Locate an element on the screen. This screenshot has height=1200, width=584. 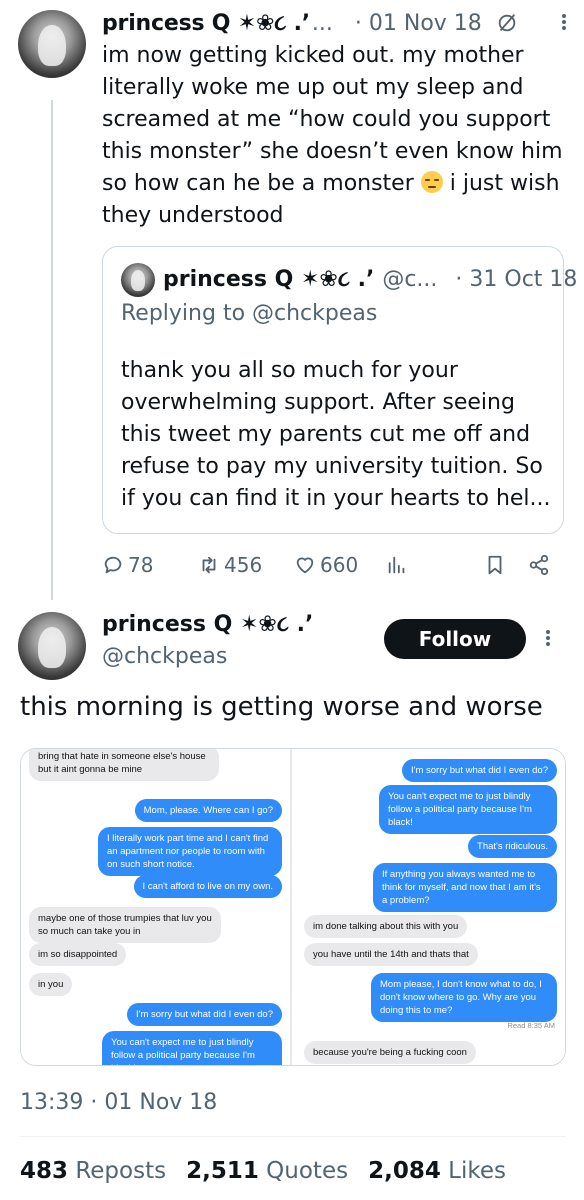
quotes-stat: 2,511 Quotes is located at coordinates (267, 1171).